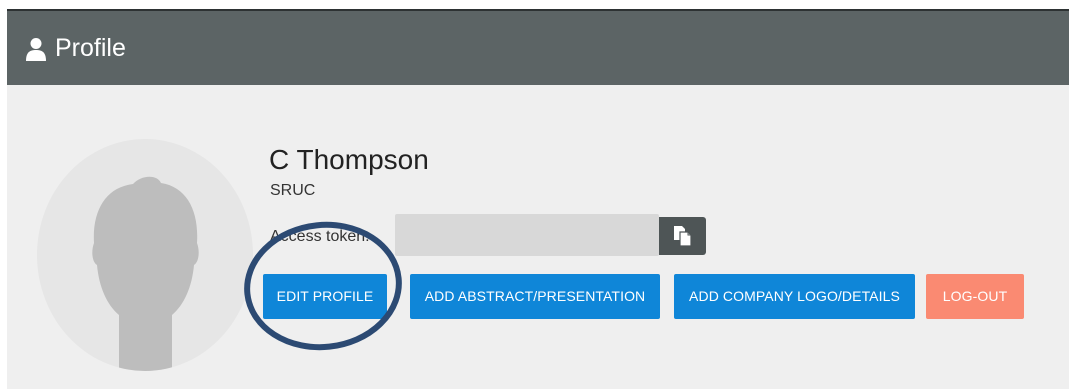 This screenshot has width=1069, height=389. What do you see at coordinates (534, 4) in the screenshot?
I see `top-margin` at bounding box center [534, 4].